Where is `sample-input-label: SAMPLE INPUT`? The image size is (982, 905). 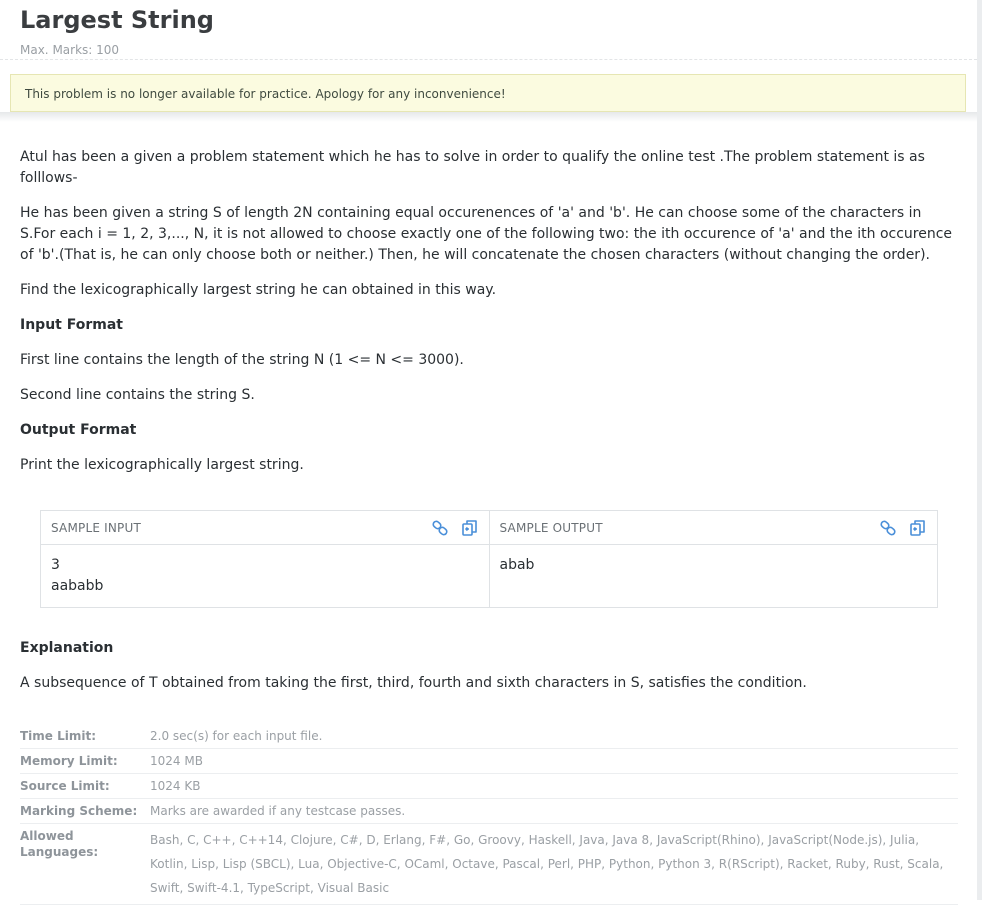
sample-input-label: SAMPLE INPUT is located at coordinates (96, 527).